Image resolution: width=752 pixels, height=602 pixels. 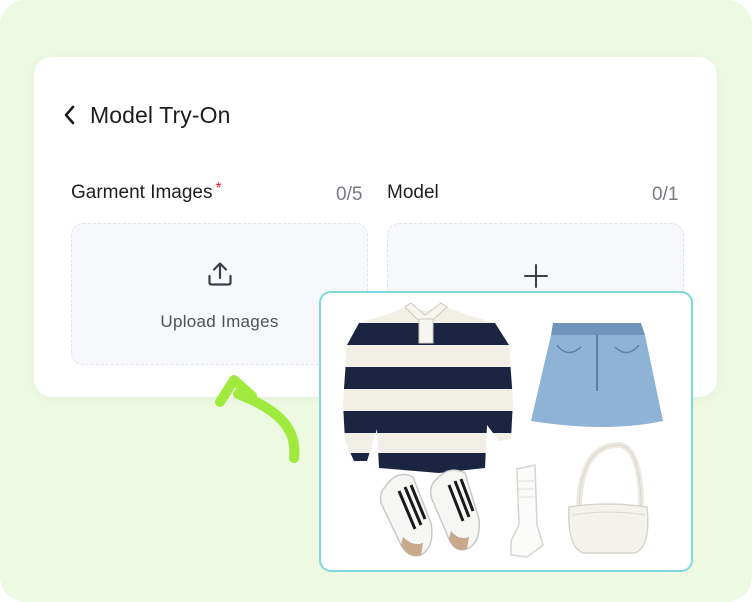 I want to click on garment-images-label-text: Garment Images, so click(x=142, y=192).